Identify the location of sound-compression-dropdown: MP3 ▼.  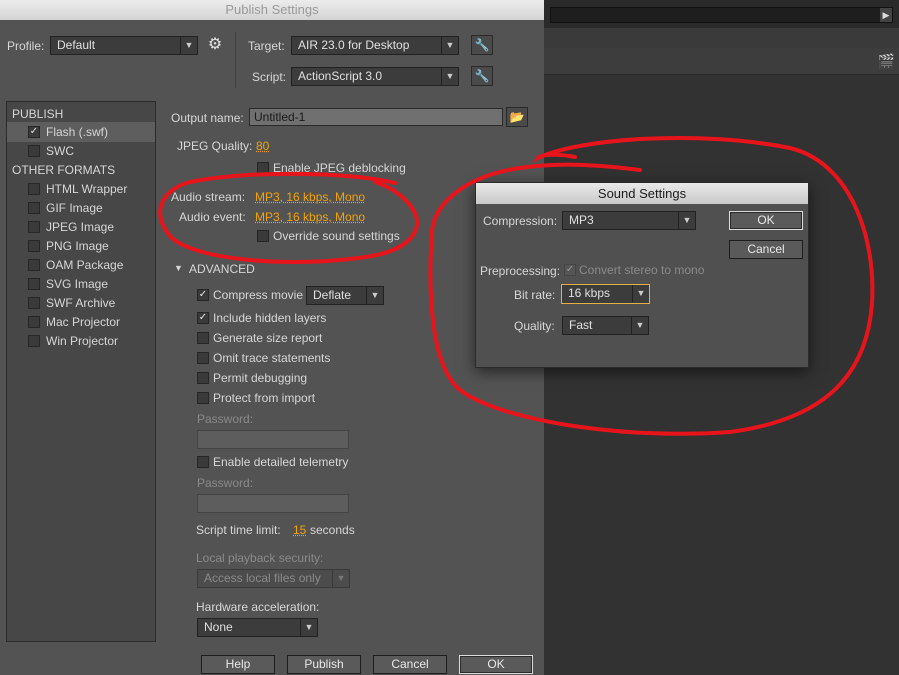
(629, 220).